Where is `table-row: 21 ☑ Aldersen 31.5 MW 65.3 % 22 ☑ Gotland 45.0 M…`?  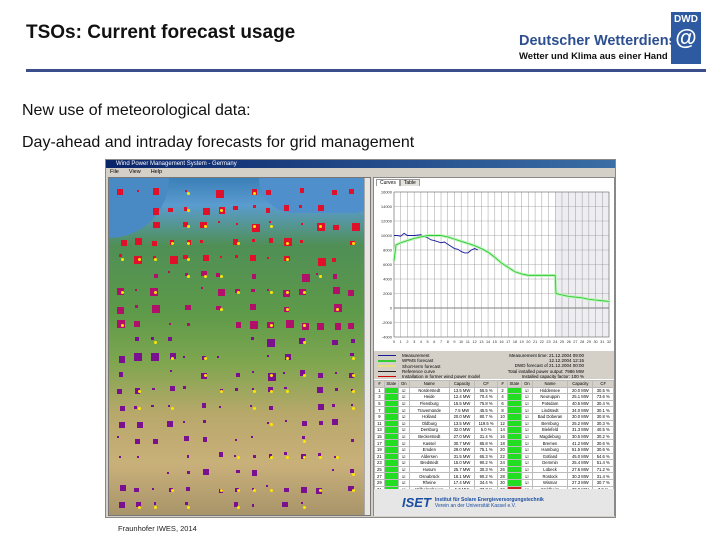 table-row: 21 ☑ Aldersen 31.5 MW 65.3 % 22 ☑ Gotland 45.0 M… is located at coordinates (494, 456).